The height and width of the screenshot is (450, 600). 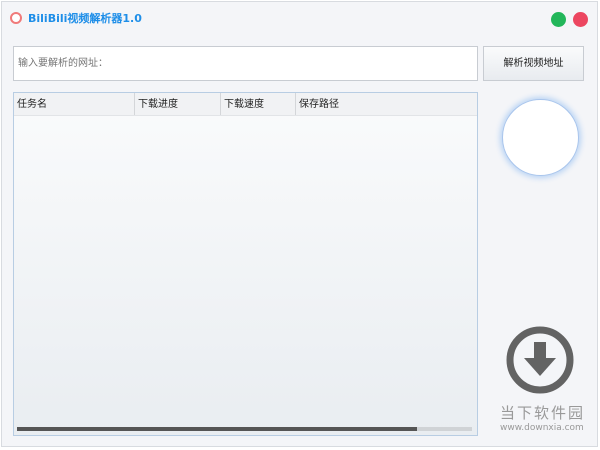 I want to click on column-progress: 下载进度, so click(x=178, y=104).